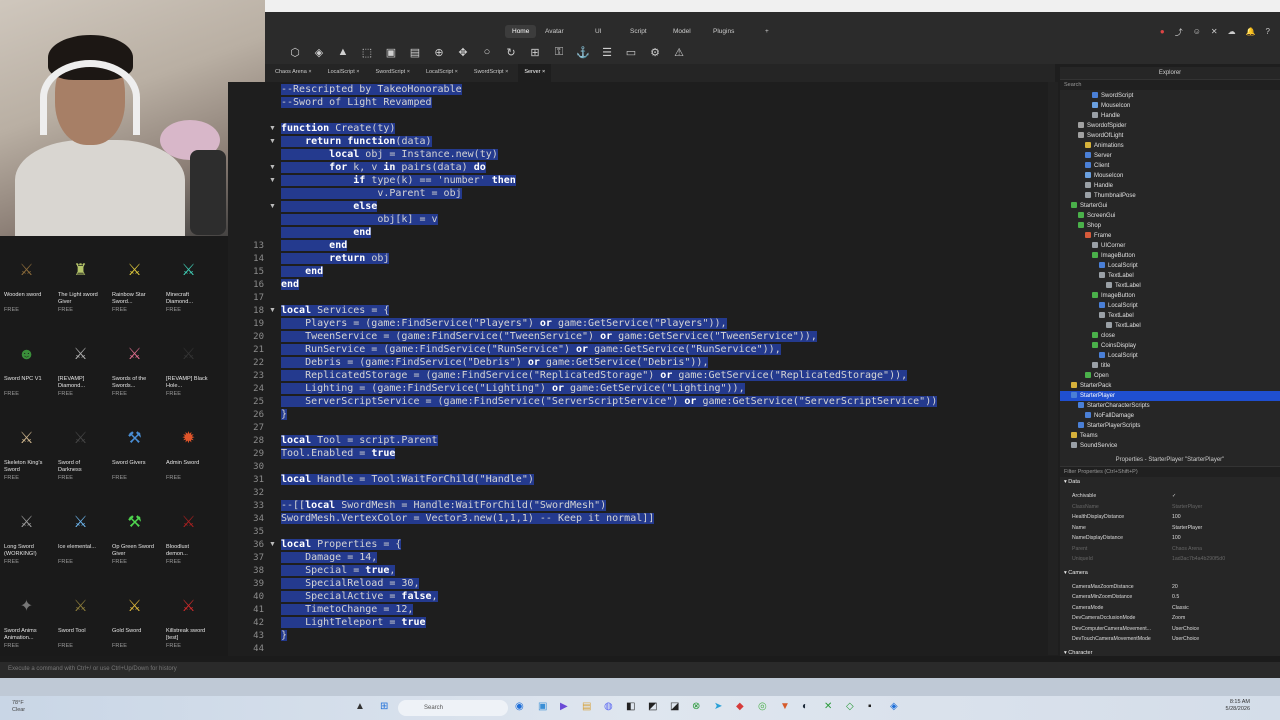 The width and height of the screenshot is (1280, 720). I want to click on code-line: return function(data), so click(356, 141).